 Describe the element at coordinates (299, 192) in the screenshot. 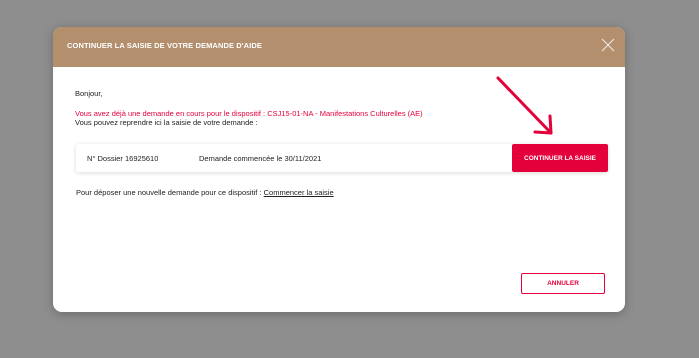

I see `start-entry-link: Commencer la saisie` at that location.